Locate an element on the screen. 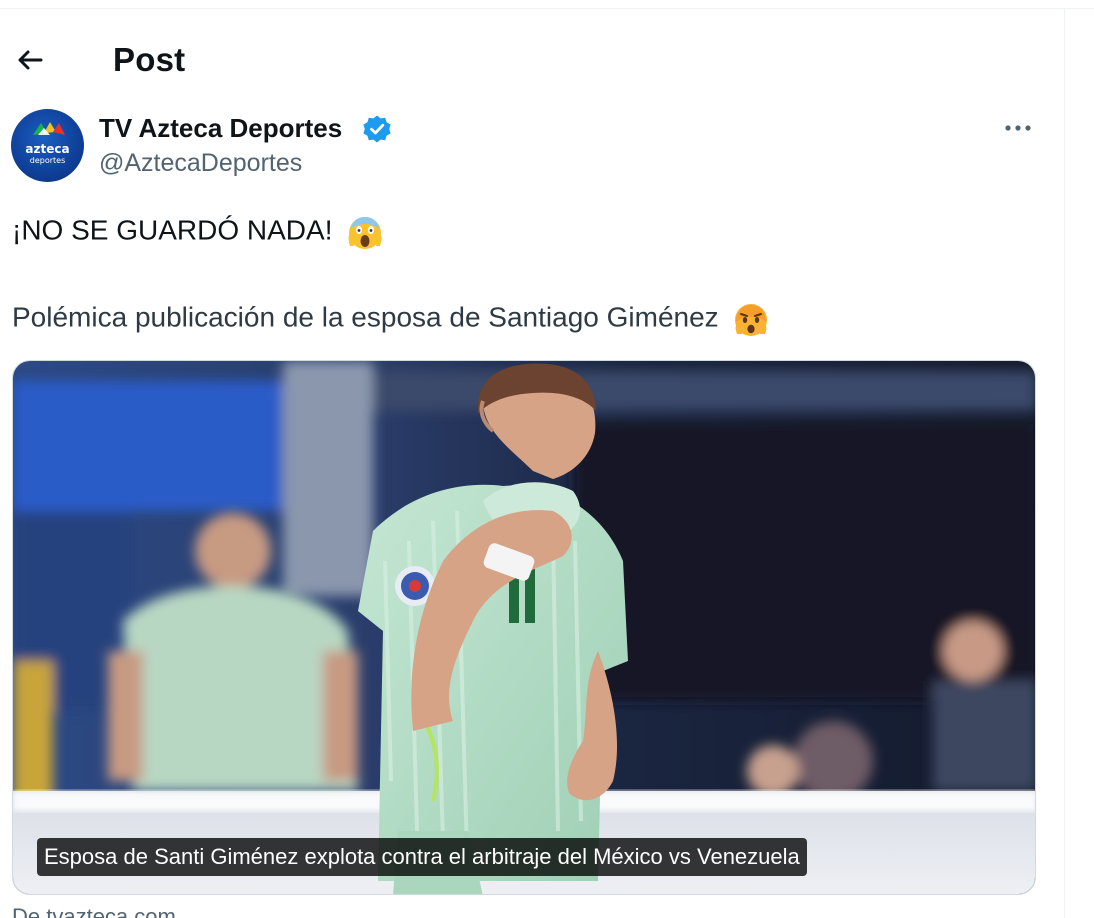 The width and height of the screenshot is (1094, 918). back-button is located at coordinates (30, 60).